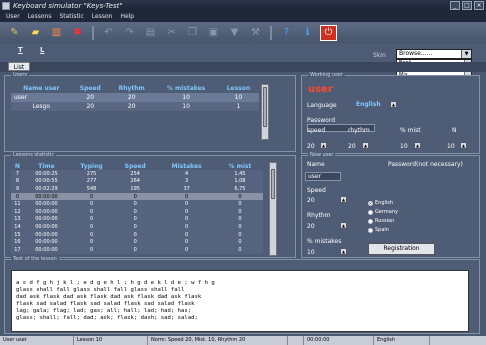  I want to click on maximize-button: □, so click(467, 5).